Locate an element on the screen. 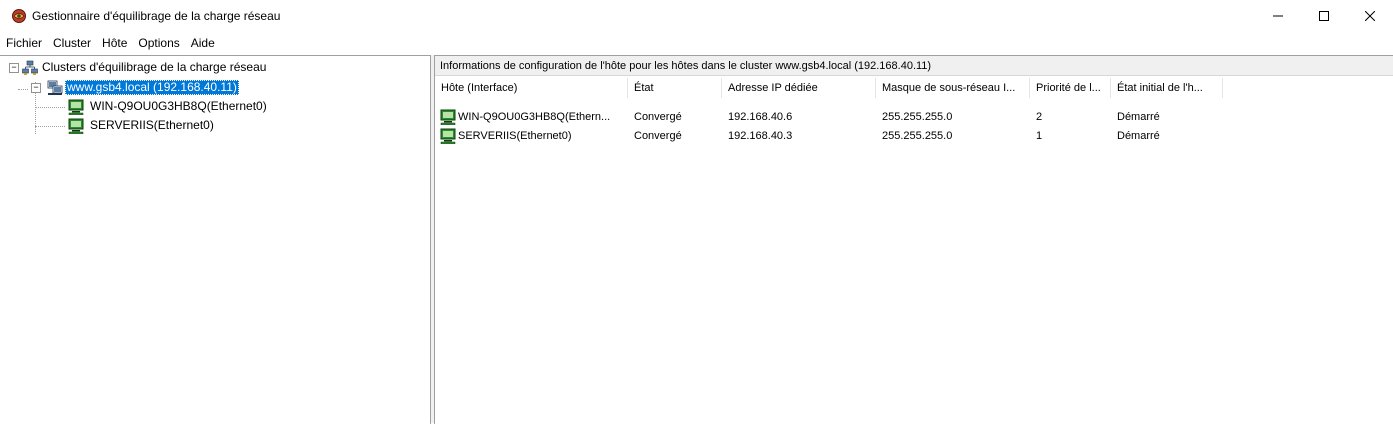  column-header-dedicated-ip: Adresse IP dédiée is located at coordinates (799, 88).